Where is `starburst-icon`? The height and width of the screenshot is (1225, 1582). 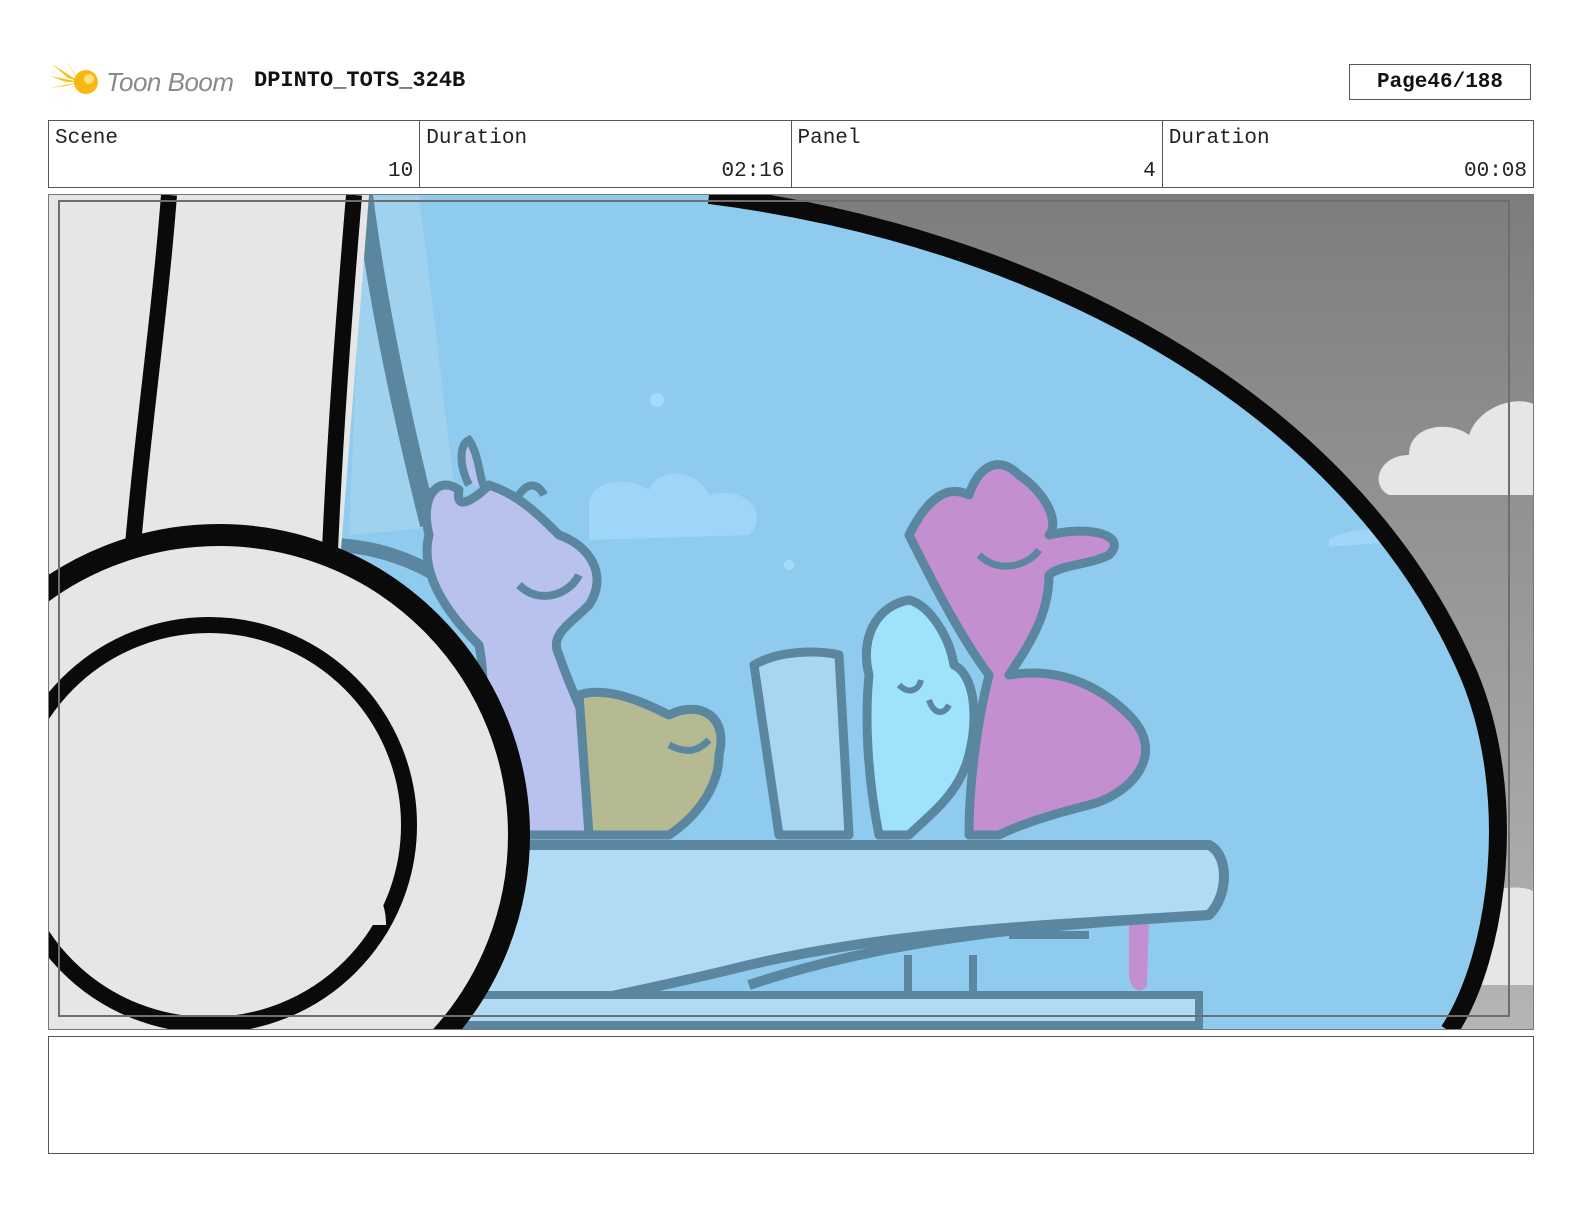
starburst-icon is located at coordinates (74, 82).